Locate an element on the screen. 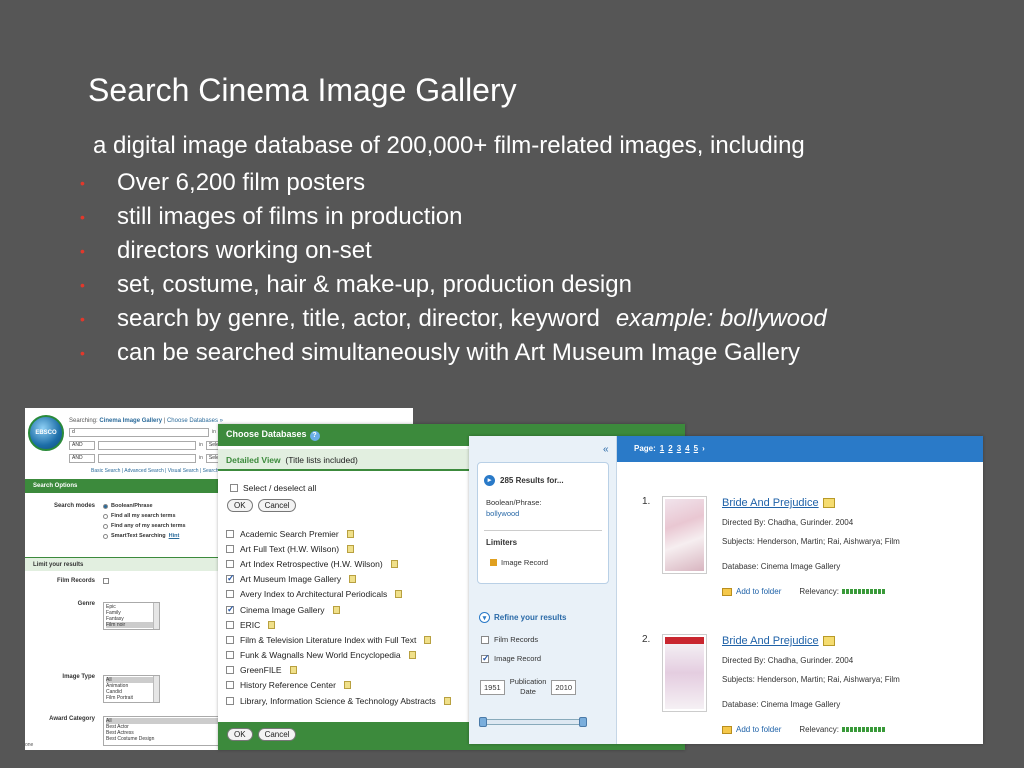 Image resolution: width=1024 pixels, height=768 pixels. date-slider is located at coordinates (533, 722).